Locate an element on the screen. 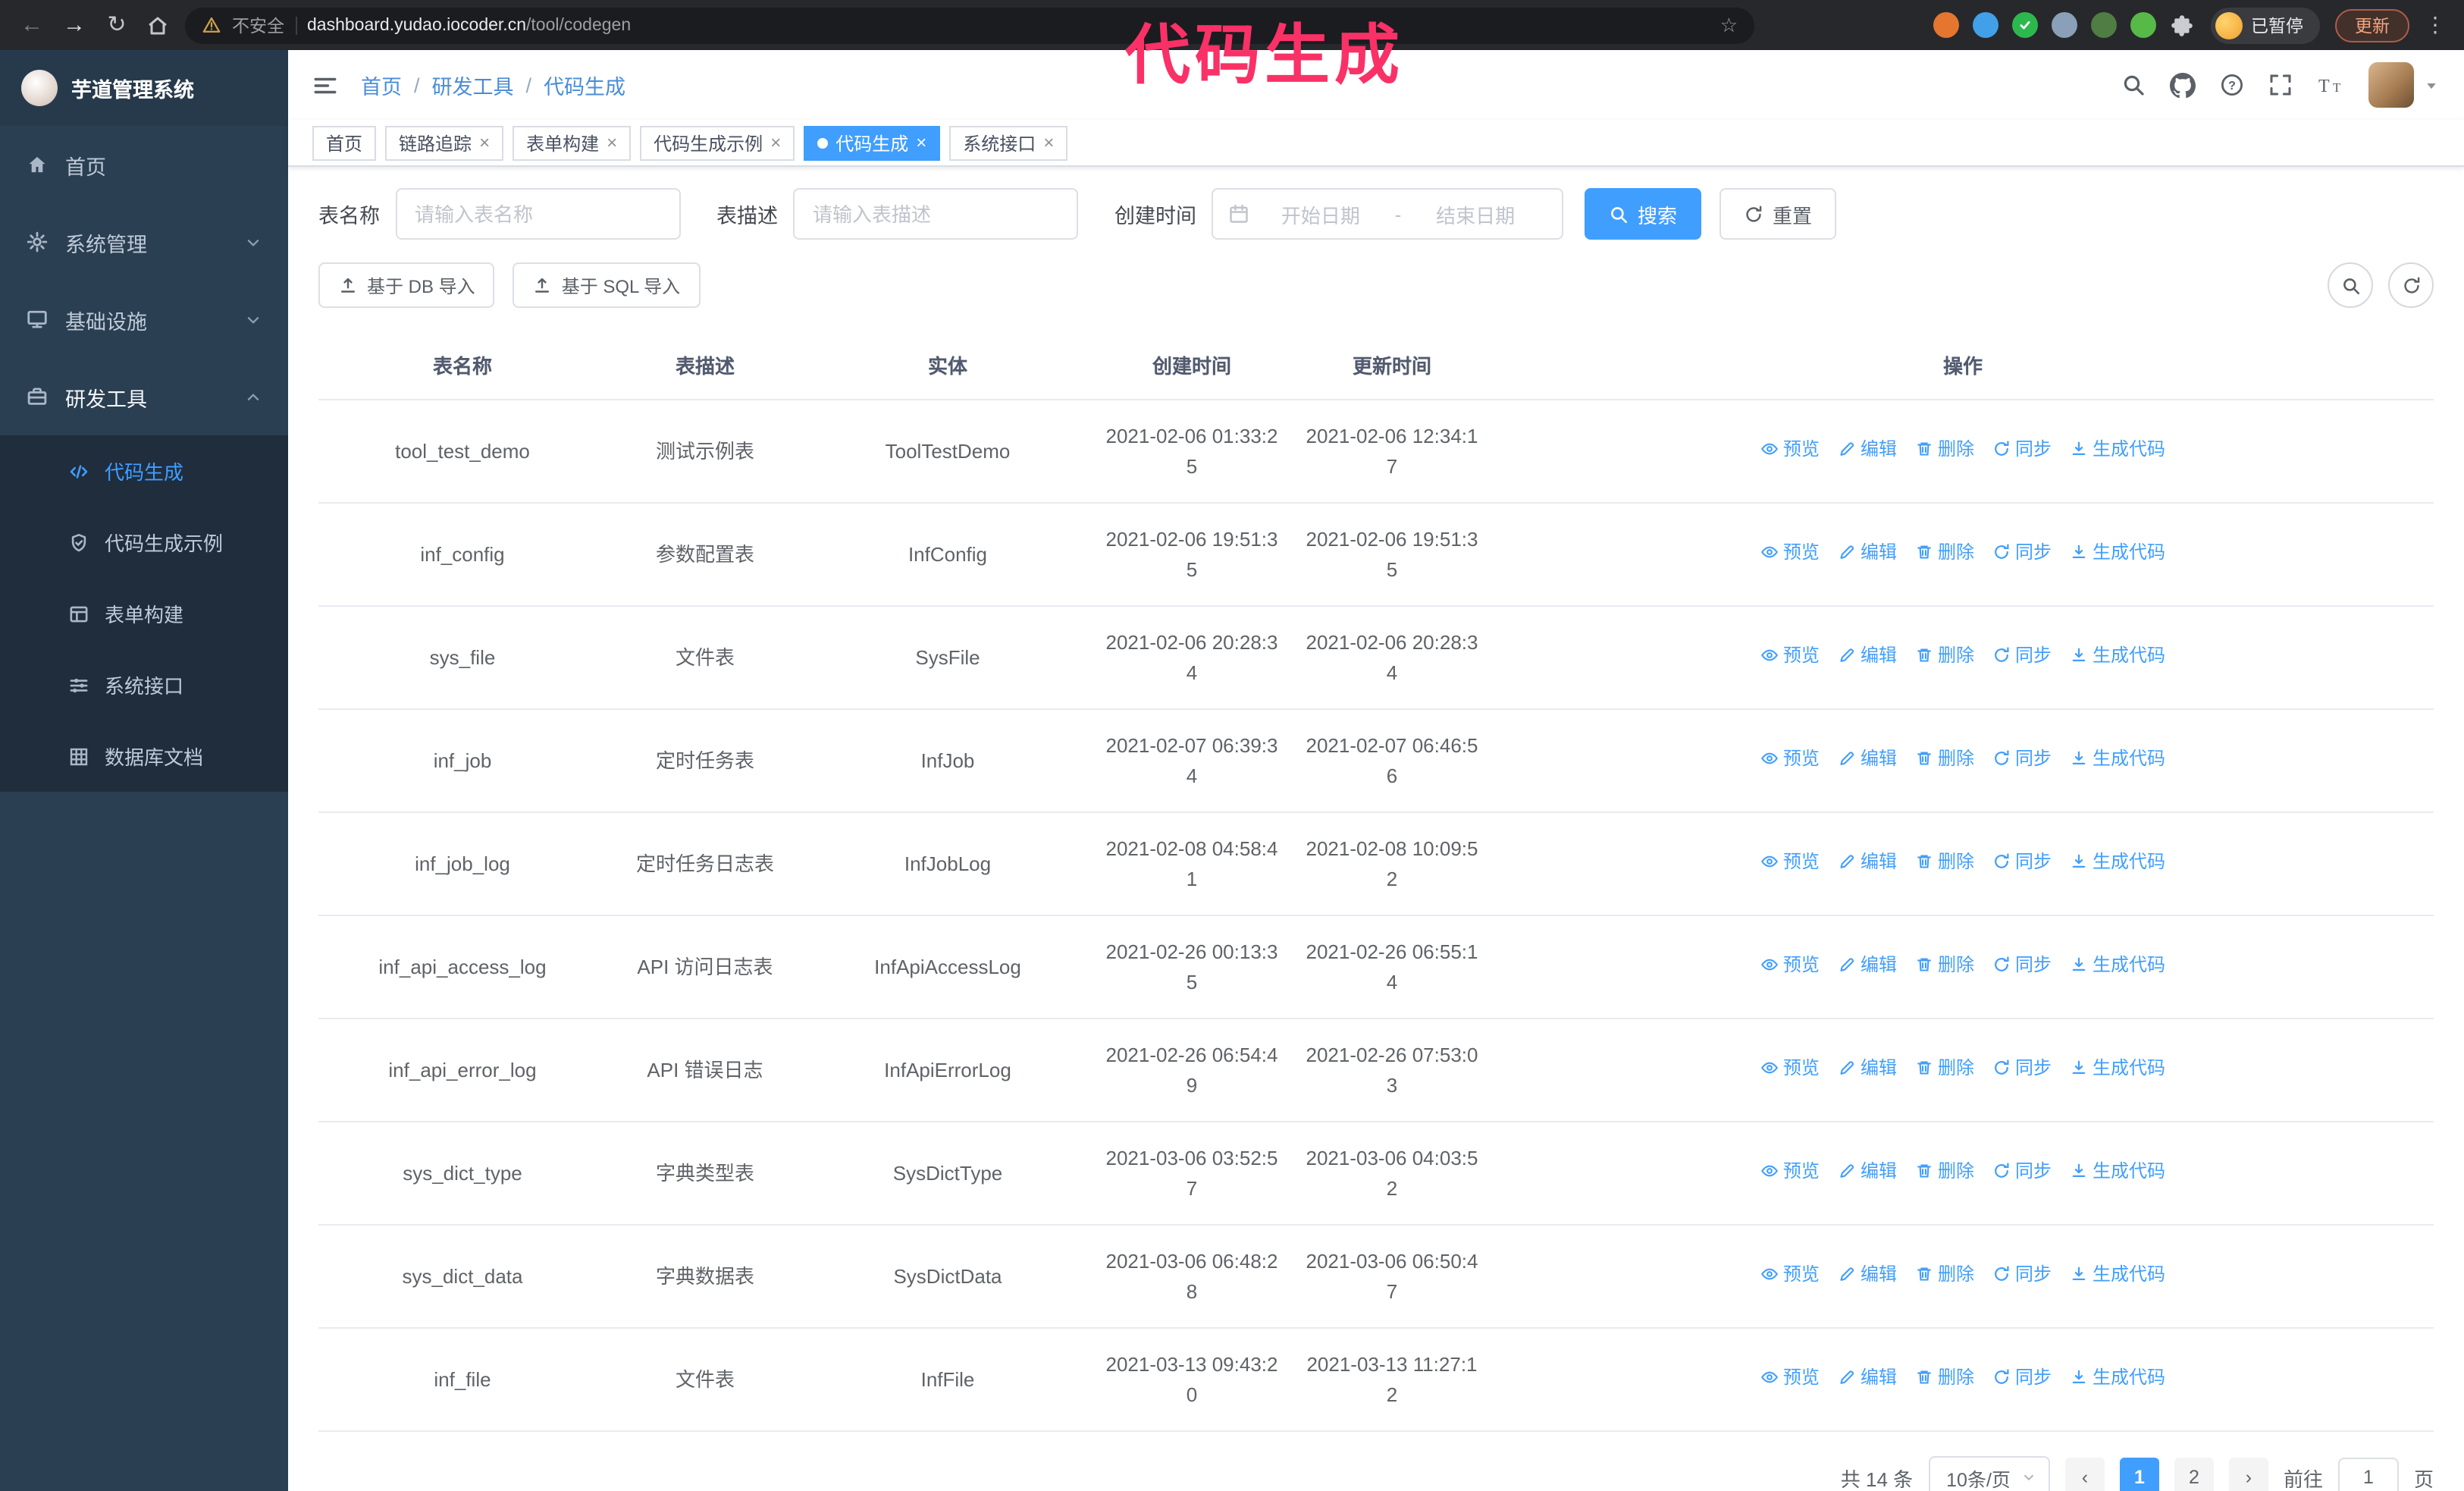  breadcrumb-item: 代码生成 is located at coordinates (585, 85).